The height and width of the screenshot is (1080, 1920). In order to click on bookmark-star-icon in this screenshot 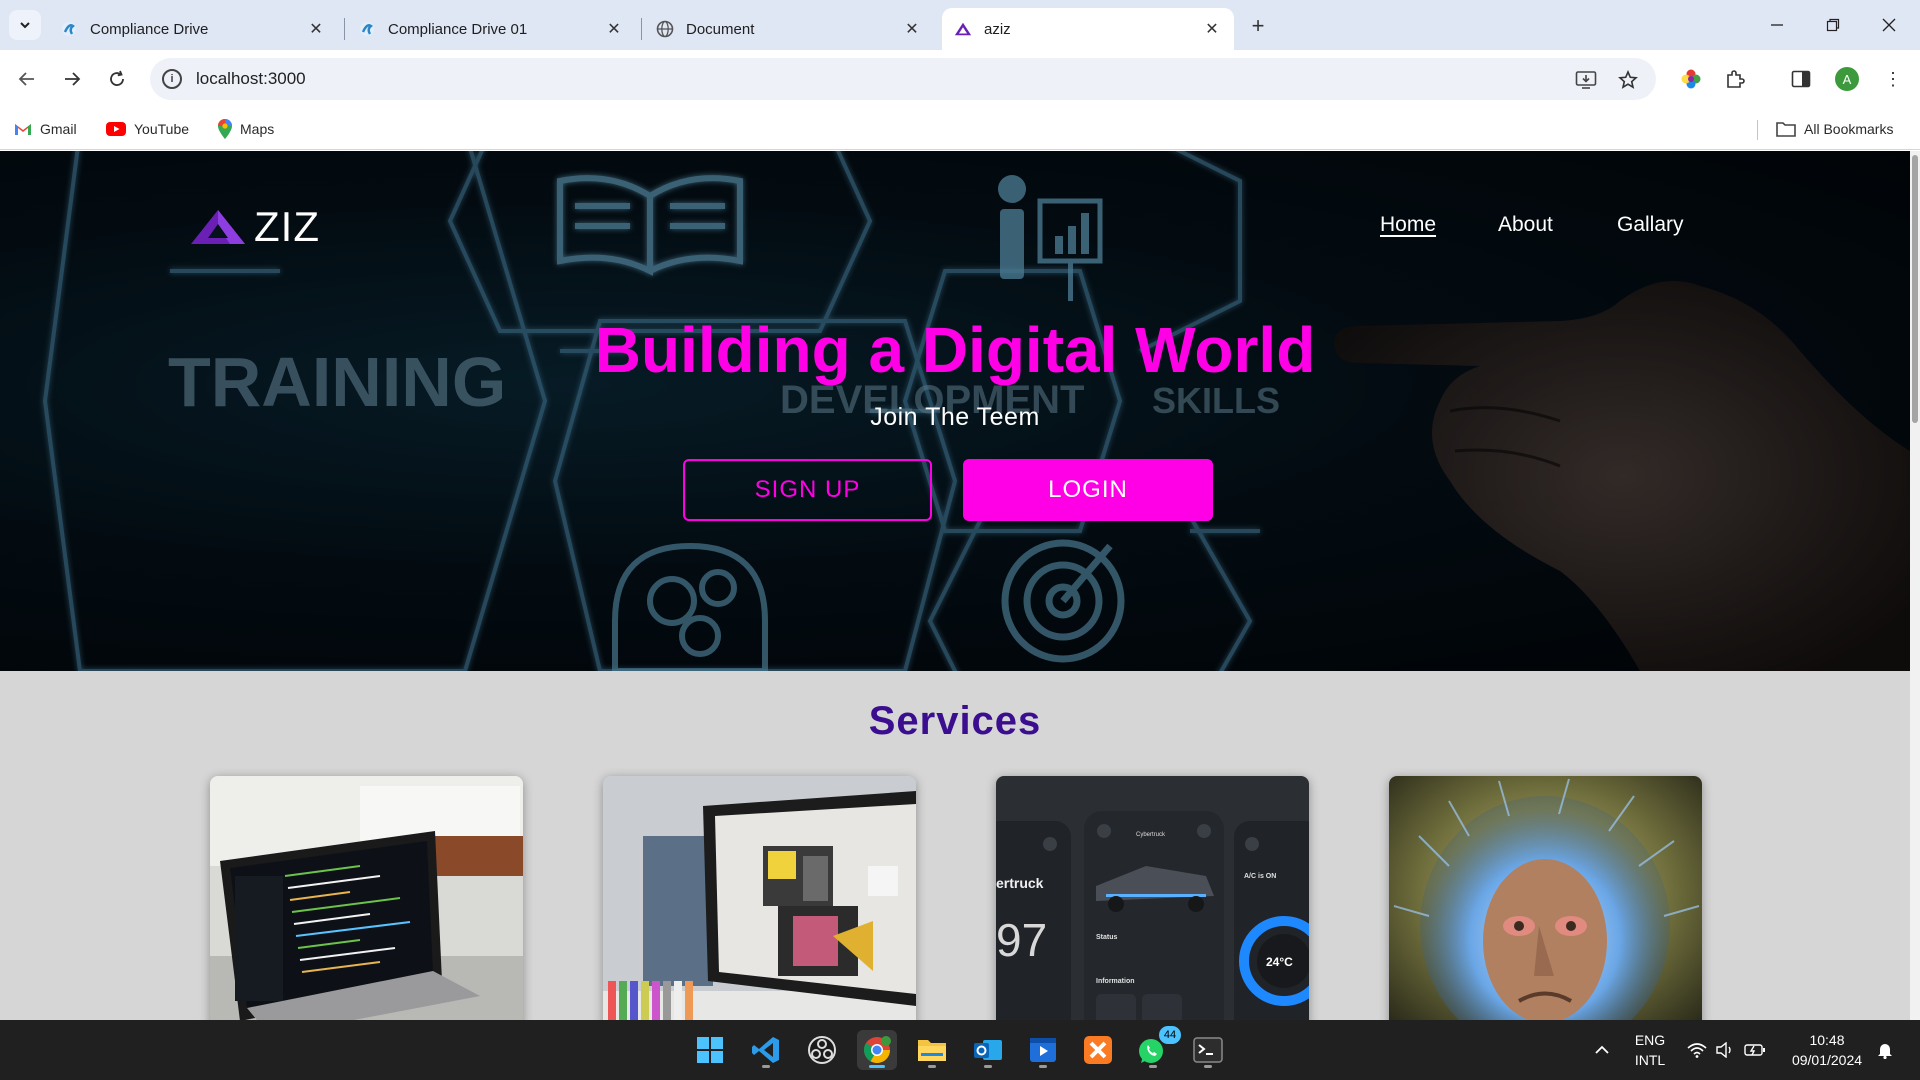, I will do `click(1628, 80)`.